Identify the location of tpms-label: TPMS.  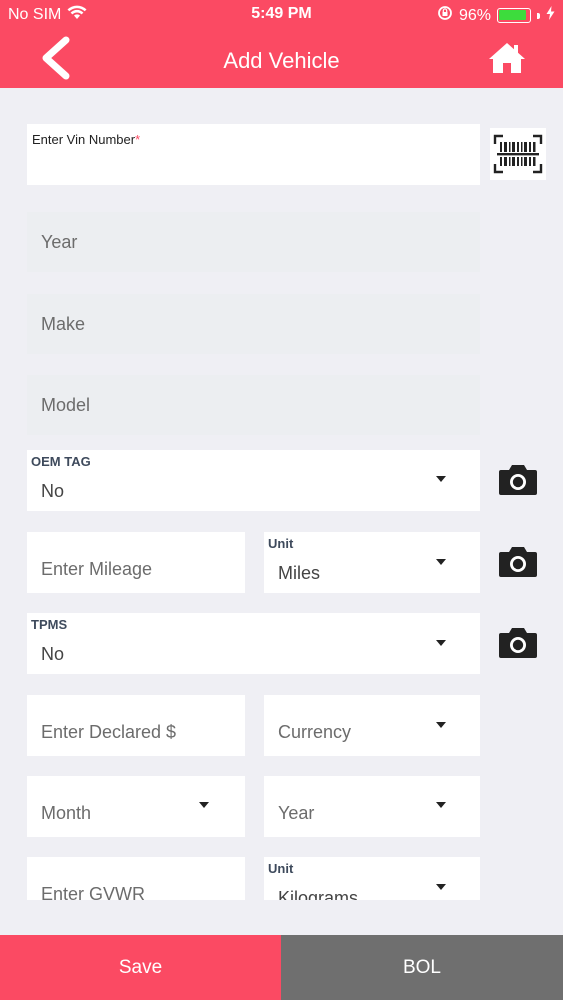
(49, 624).